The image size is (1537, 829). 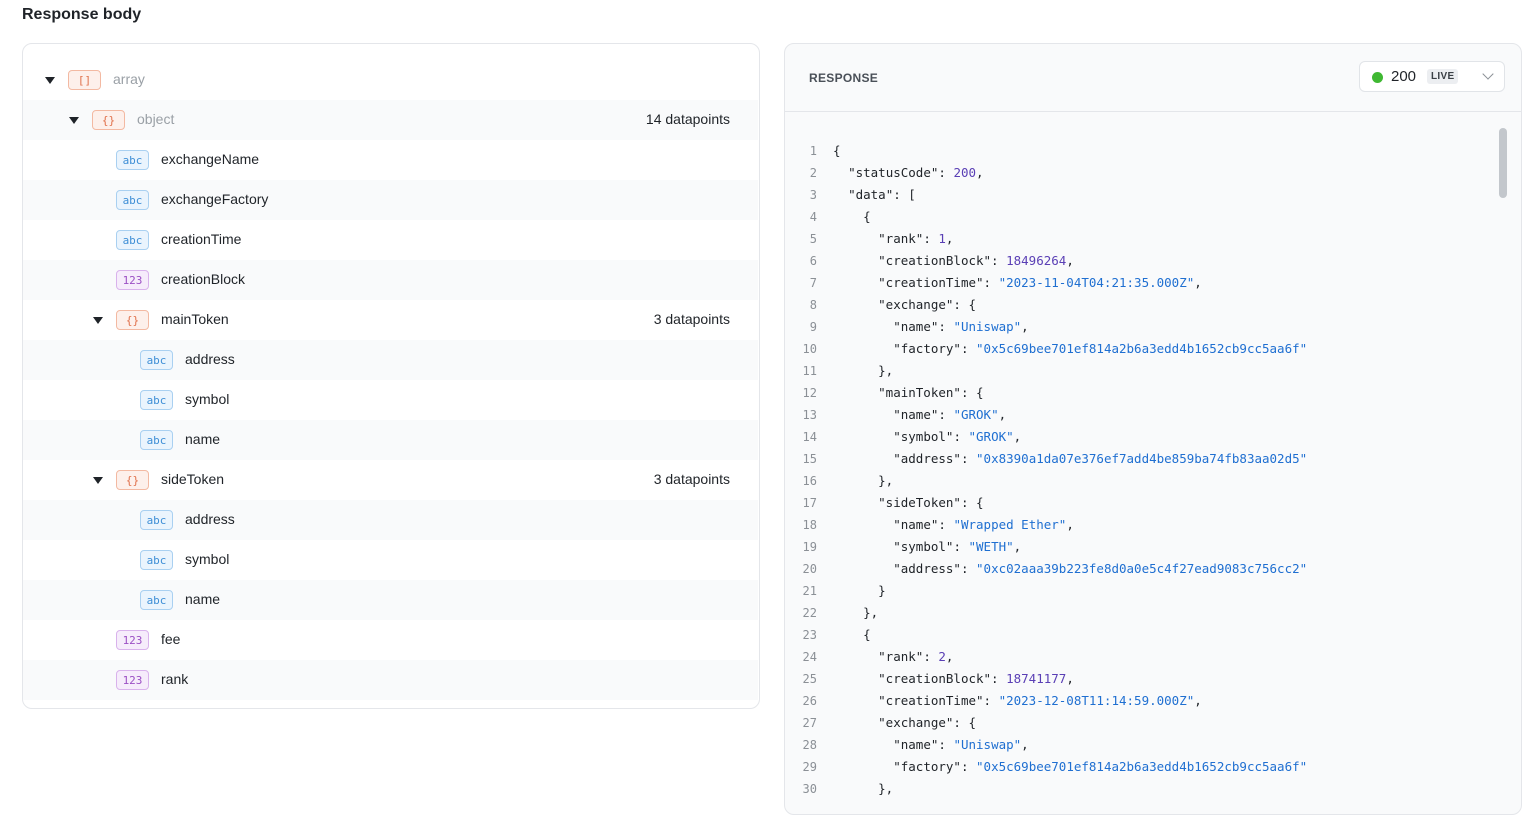 I want to click on line-number: 16, so click(x=809, y=481).